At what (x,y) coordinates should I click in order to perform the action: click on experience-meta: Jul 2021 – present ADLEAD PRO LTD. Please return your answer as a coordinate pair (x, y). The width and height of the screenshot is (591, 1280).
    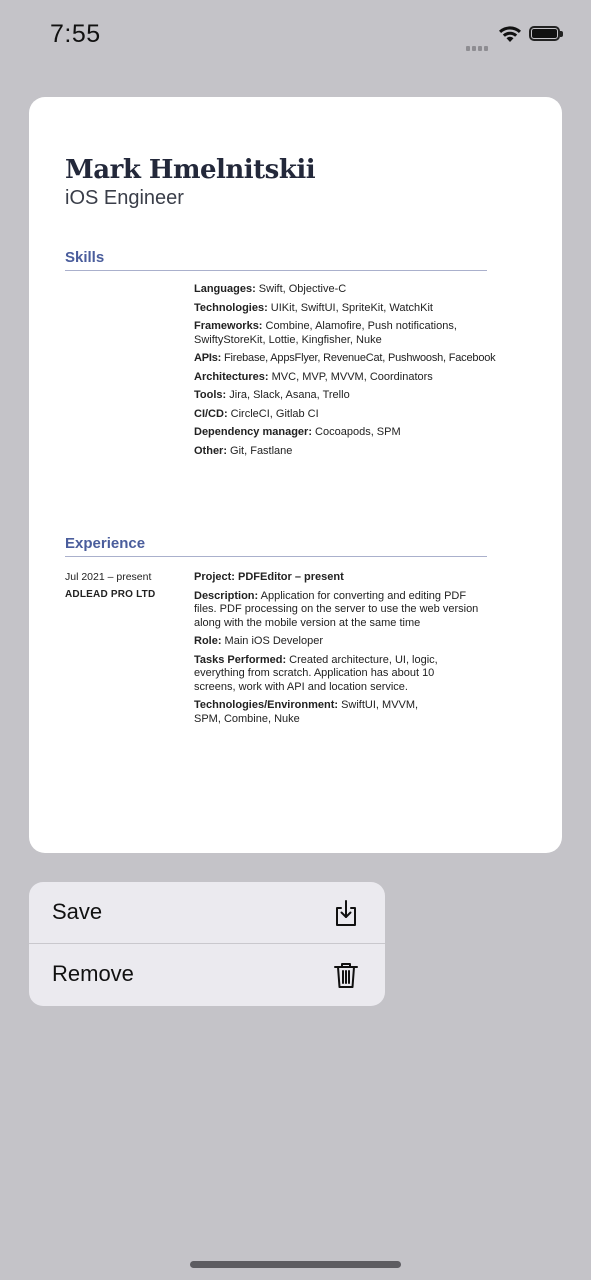
    Looking at the image, I should click on (110, 585).